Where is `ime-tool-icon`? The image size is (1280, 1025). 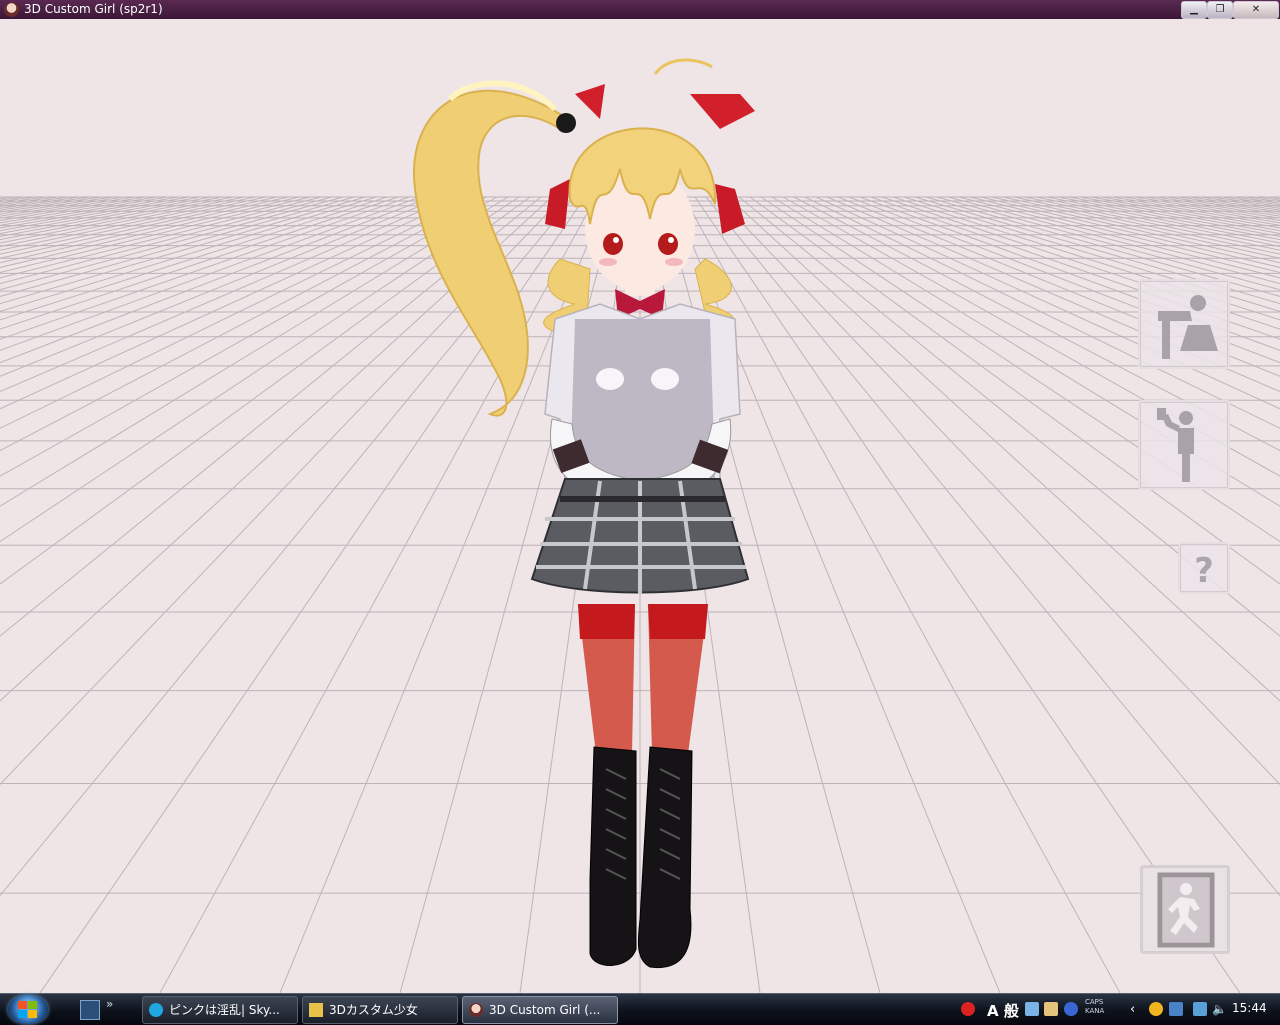
ime-tool-icon is located at coordinates (1032, 1009).